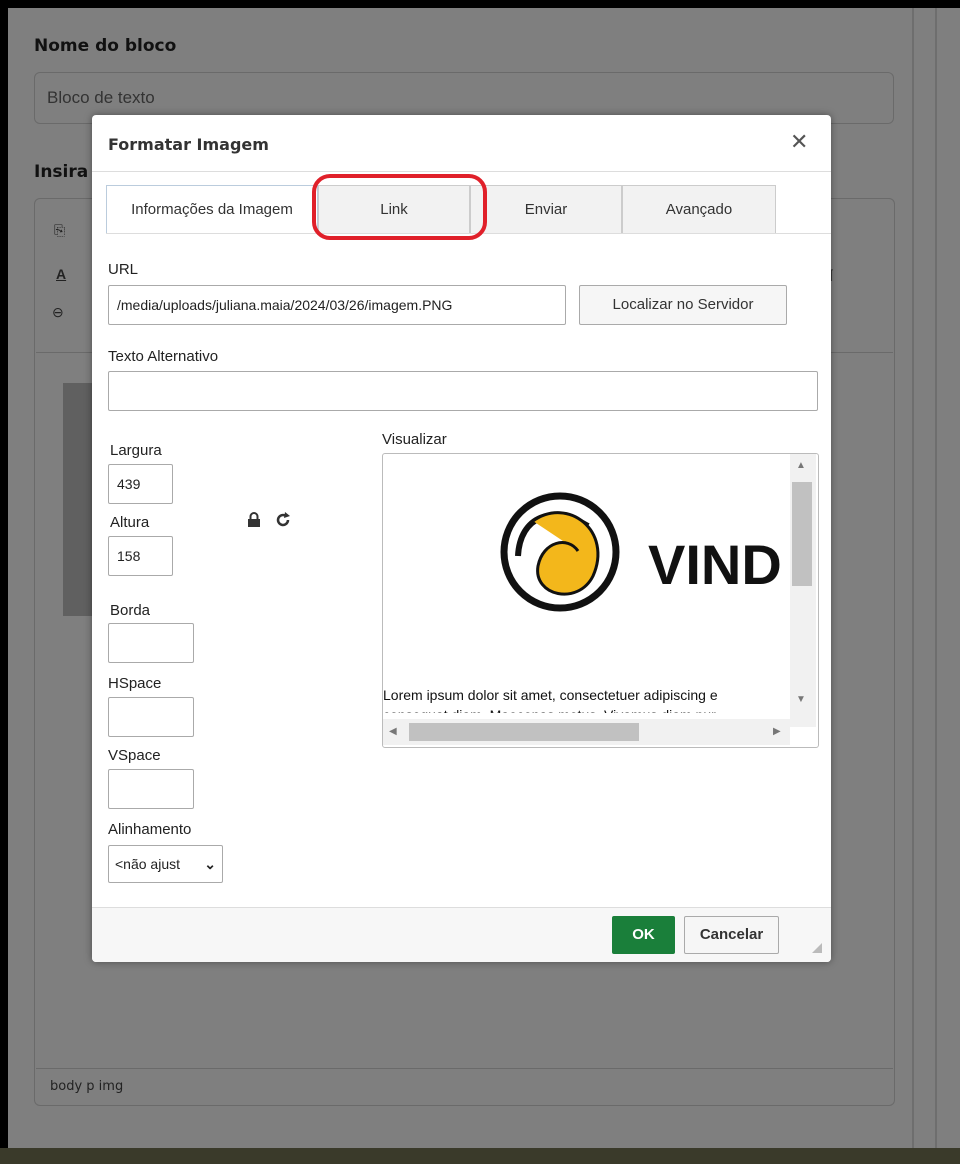 This screenshot has height=1164, width=960. Describe the element at coordinates (212, 209) in the screenshot. I see `tab-image-info: Informações da Imagem` at that location.